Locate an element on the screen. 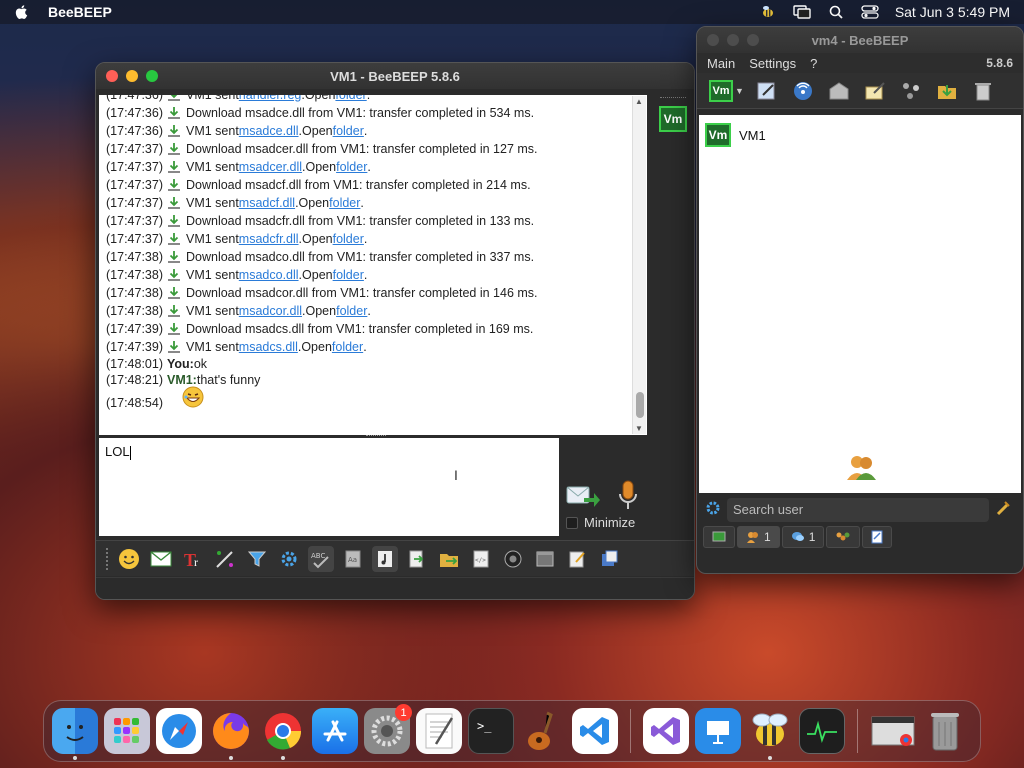 This screenshot has width=1024, height=768. search-icon is located at coordinates (836, 12).